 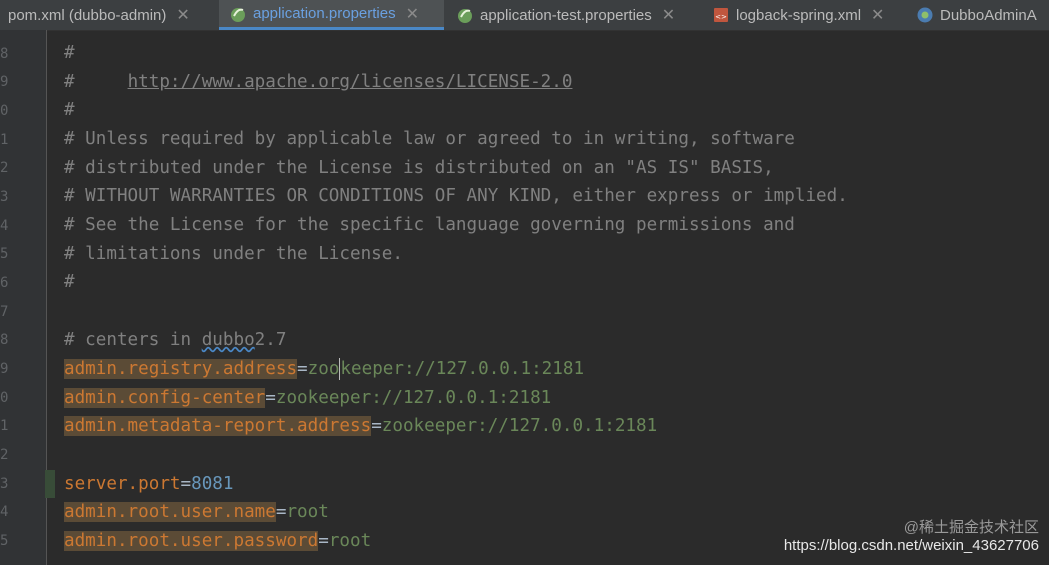 What do you see at coordinates (170, 512) in the screenshot?
I see `property-key: admin.root.user.name` at bounding box center [170, 512].